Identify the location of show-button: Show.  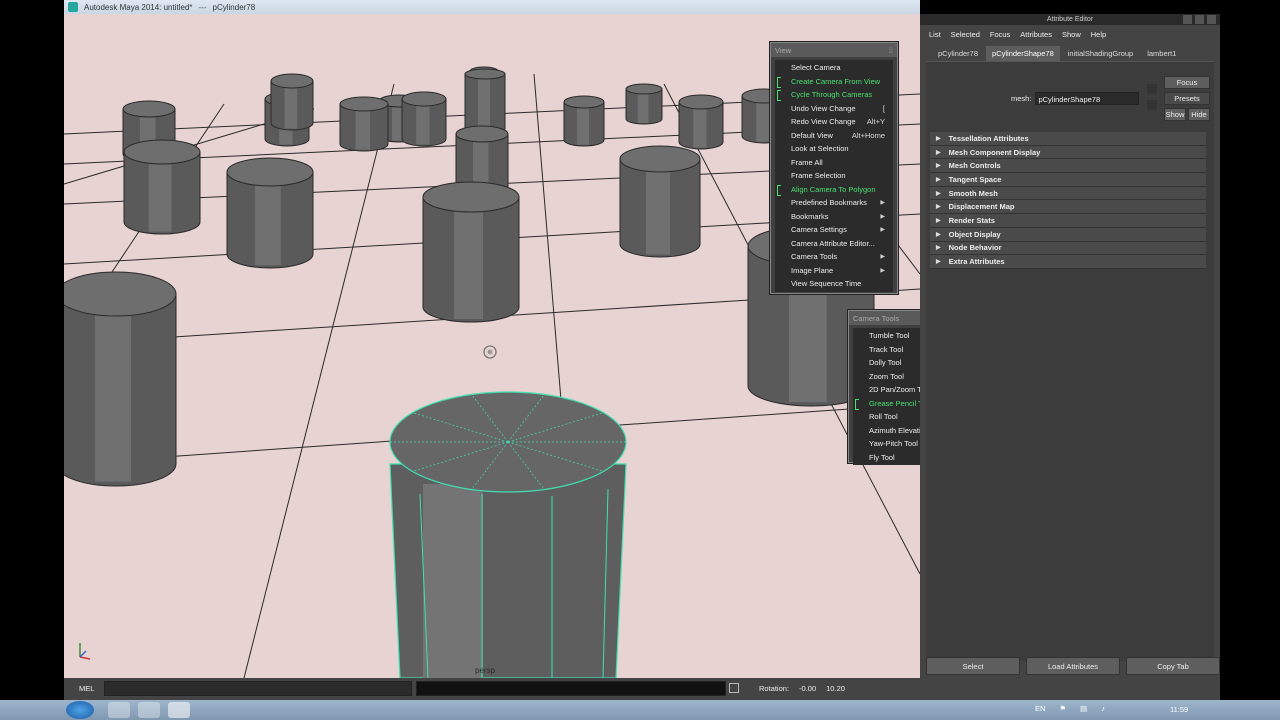
(1175, 114).